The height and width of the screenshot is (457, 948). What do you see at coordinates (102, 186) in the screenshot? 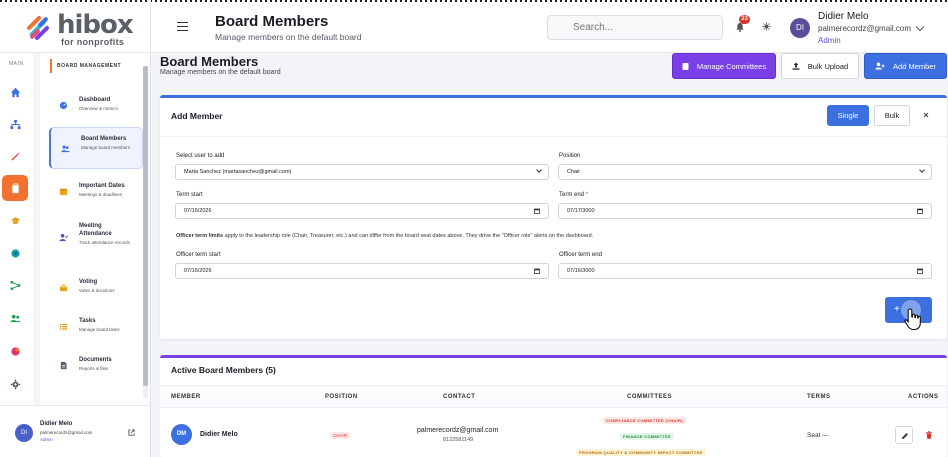
I see `sidebar-item-label: Important Dates` at bounding box center [102, 186].